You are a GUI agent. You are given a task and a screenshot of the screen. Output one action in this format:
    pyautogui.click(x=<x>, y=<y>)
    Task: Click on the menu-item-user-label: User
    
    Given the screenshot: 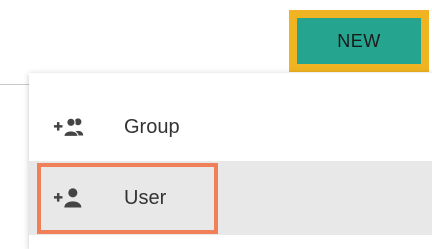 What is the action you would take?
    pyautogui.click(x=145, y=197)
    